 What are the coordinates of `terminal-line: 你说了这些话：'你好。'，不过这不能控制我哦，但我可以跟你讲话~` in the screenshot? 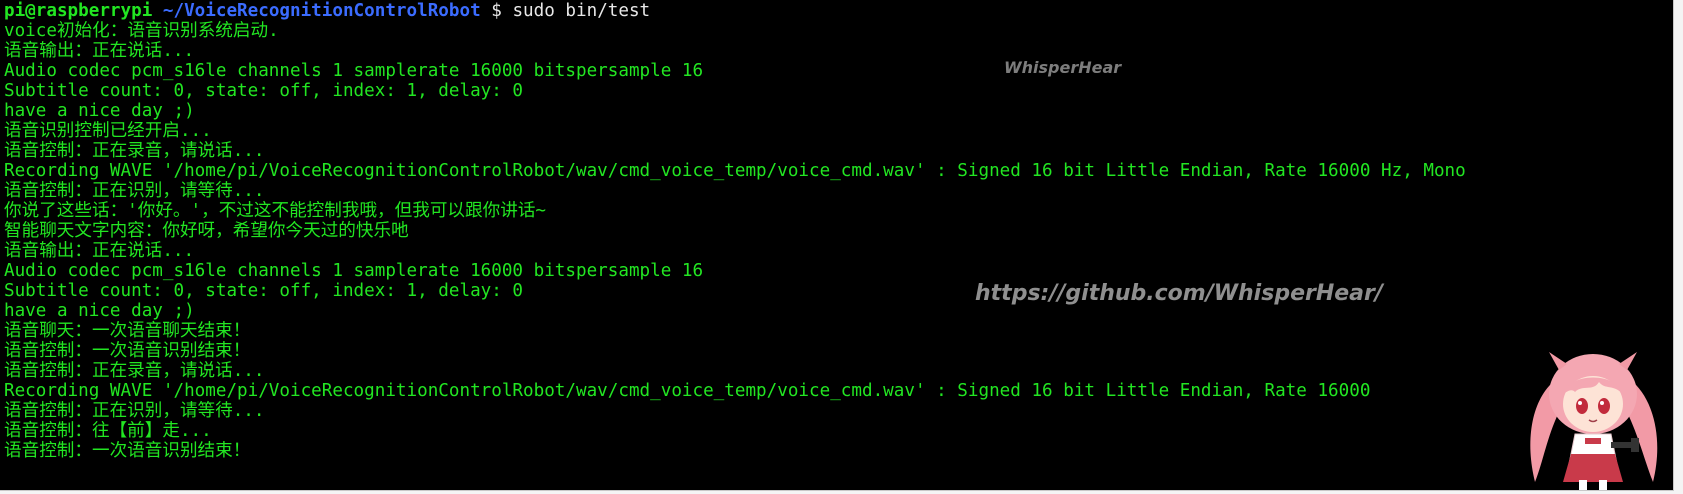 It's located at (275, 211).